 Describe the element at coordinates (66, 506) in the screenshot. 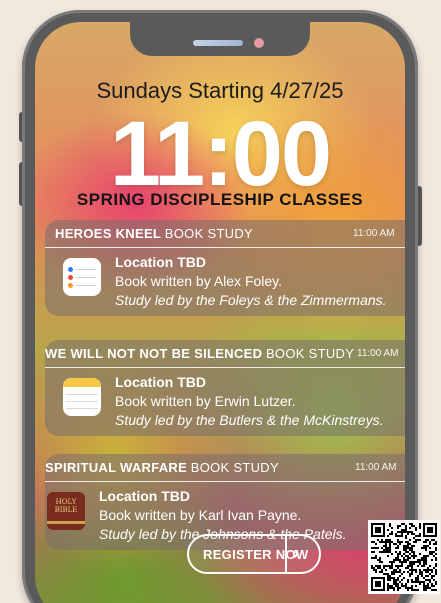

I see `bible-cover-text: HOLY BIBLE` at that location.